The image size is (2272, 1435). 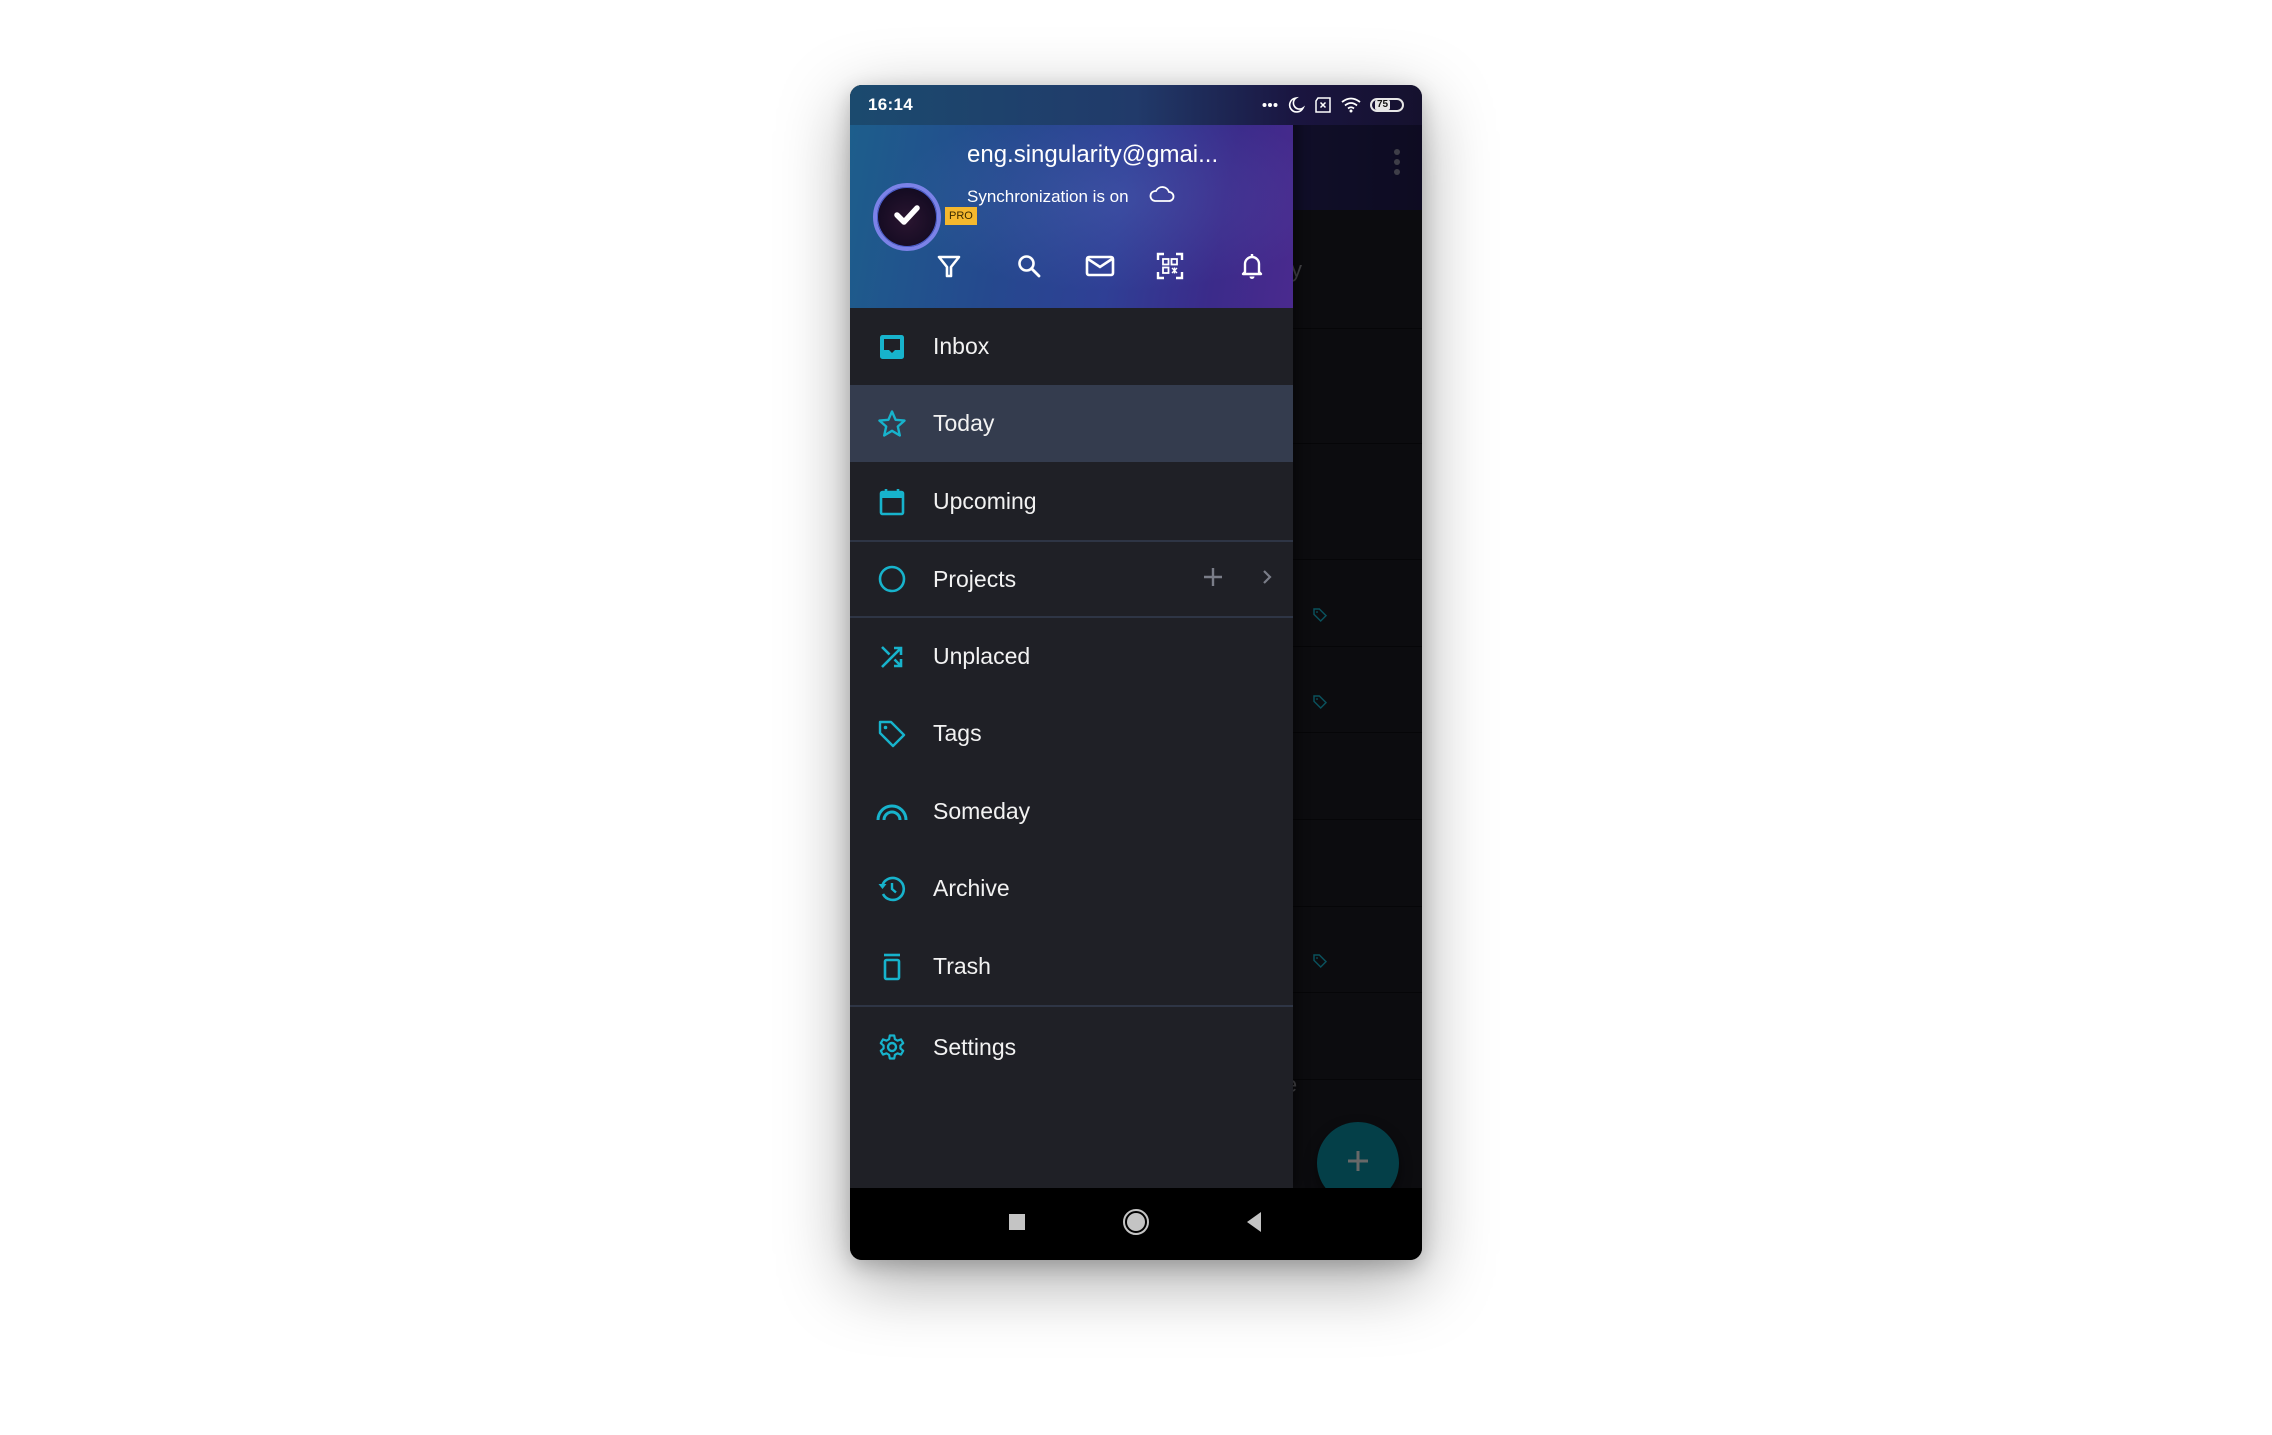 What do you see at coordinates (892, 657) in the screenshot?
I see `shuffle-icon` at bounding box center [892, 657].